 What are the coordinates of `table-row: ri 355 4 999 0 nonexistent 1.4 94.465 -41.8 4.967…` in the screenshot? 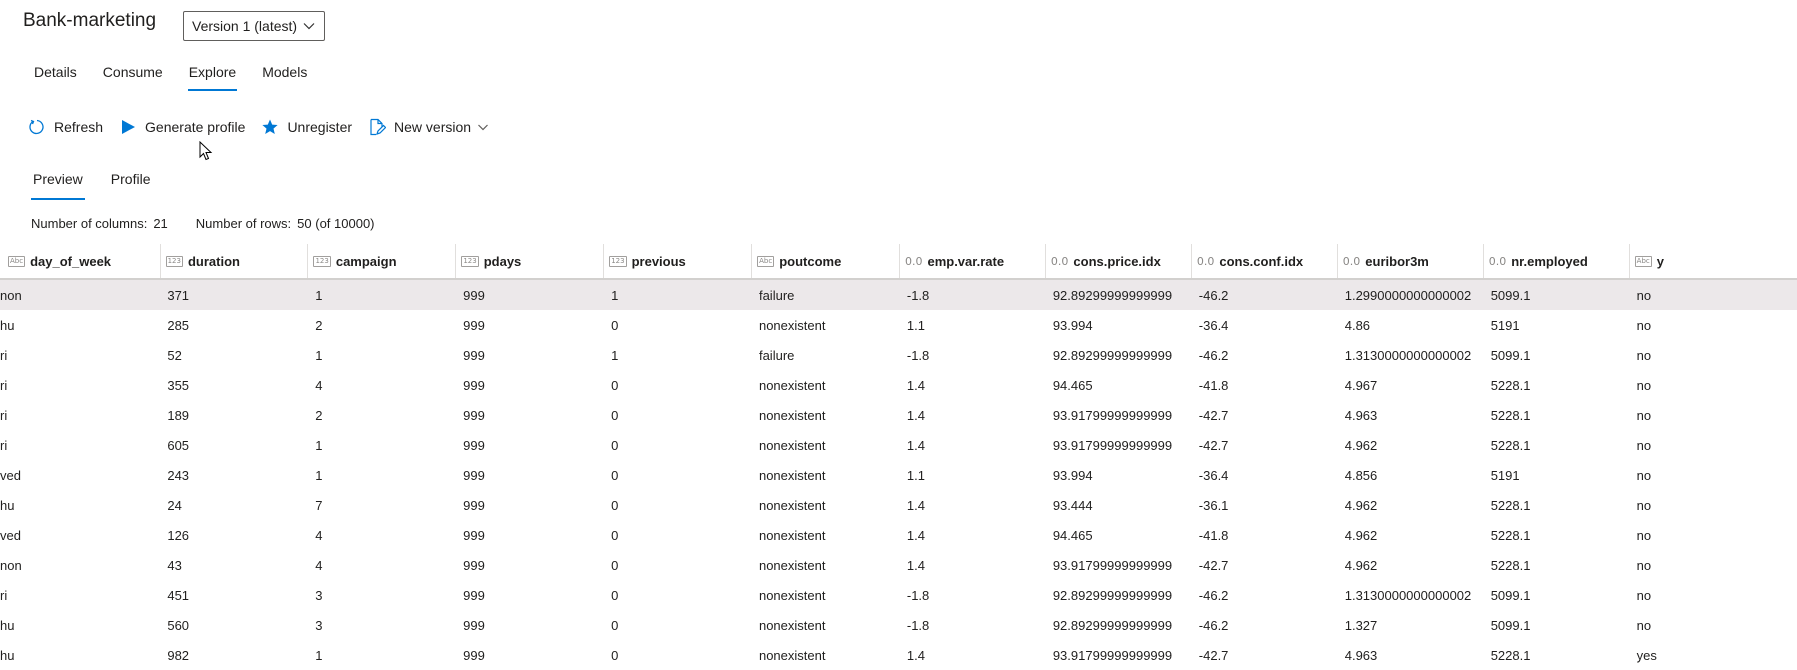 It's located at (898, 385).